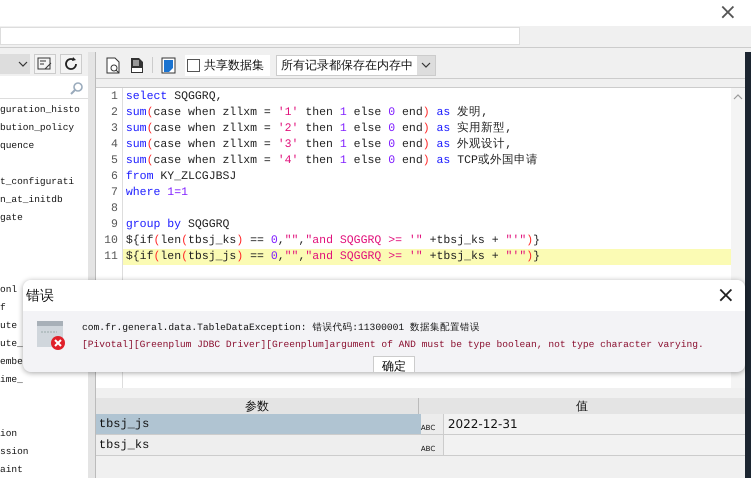 Image resolution: width=751 pixels, height=478 pixels. I want to click on code-line: from KY_ZLCGJBSJ, so click(181, 176).